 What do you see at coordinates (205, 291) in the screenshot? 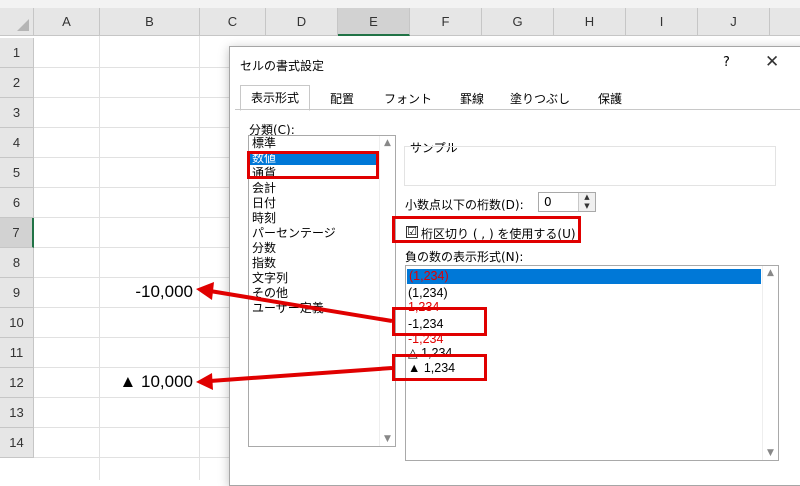
I see `arrow-head-b9` at bounding box center [205, 291].